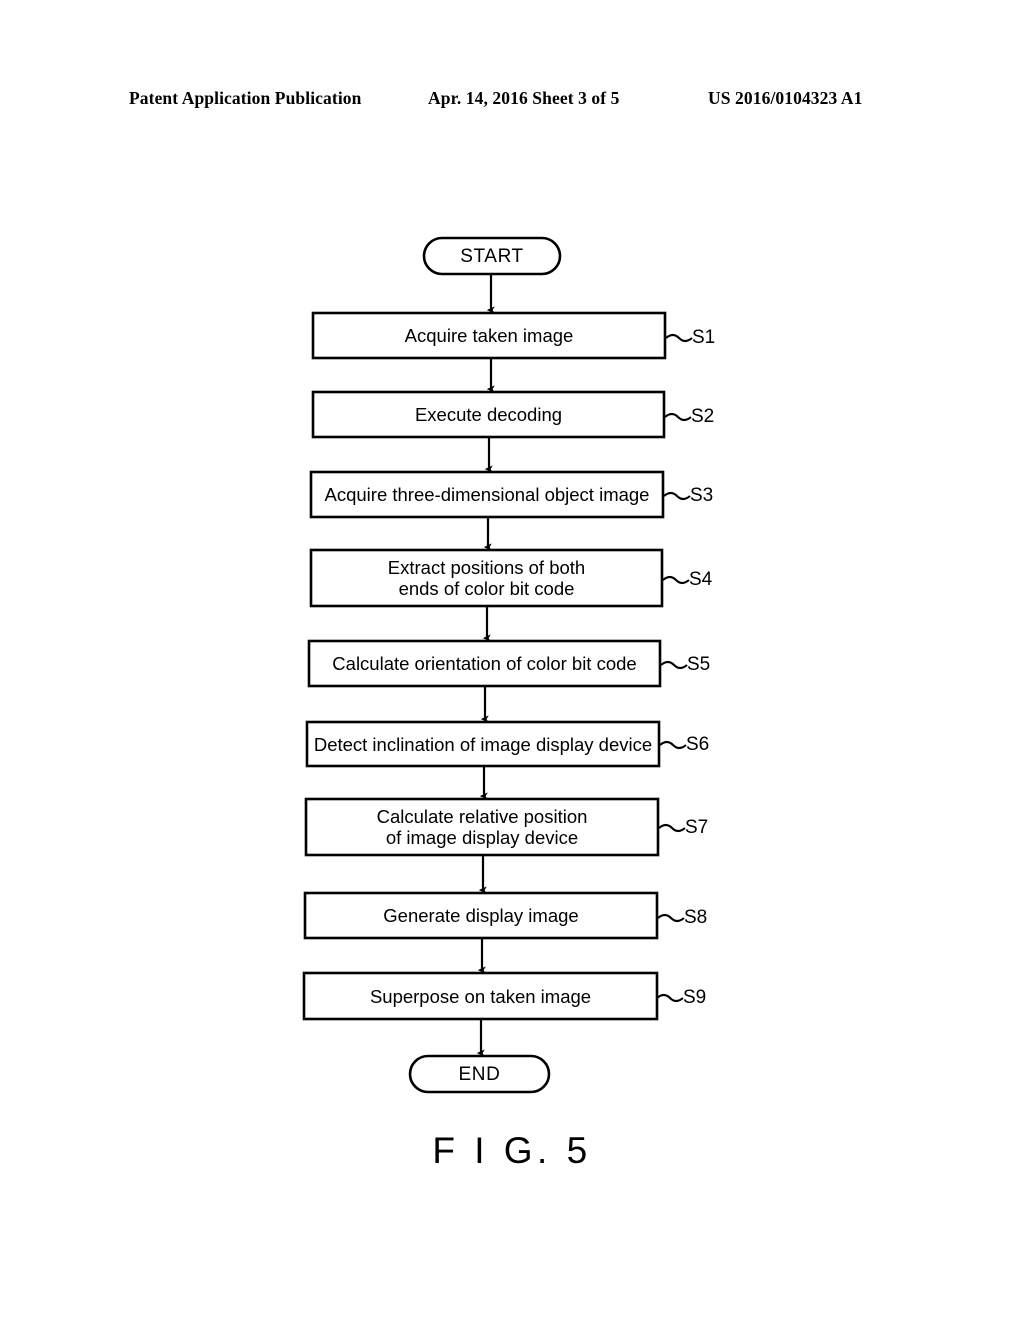 The width and height of the screenshot is (1024, 1320). I want to click on step-box-s9, so click(480, 996).